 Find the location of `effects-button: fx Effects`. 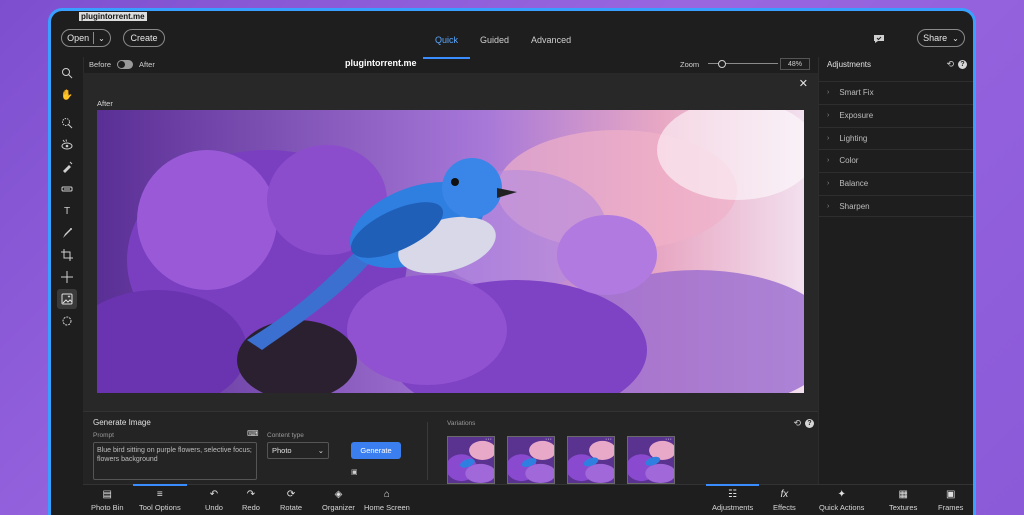

effects-button: fx Effects is located at coordinates (784, 500).